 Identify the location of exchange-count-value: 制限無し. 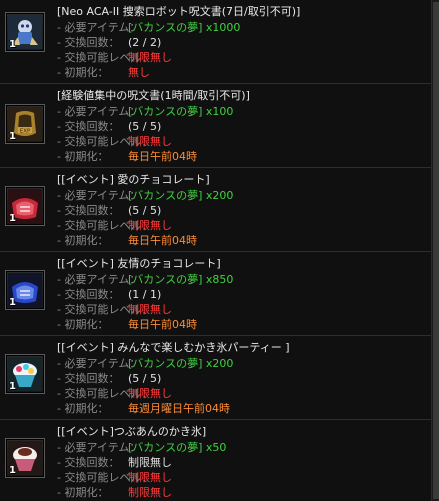
(150, 462).